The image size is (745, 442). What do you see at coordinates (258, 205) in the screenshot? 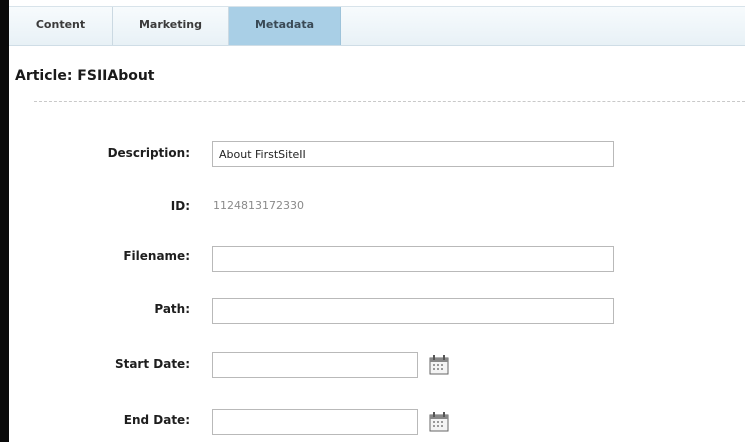
I see `id-value: 1124813172330` at bounding box center [258, 205].